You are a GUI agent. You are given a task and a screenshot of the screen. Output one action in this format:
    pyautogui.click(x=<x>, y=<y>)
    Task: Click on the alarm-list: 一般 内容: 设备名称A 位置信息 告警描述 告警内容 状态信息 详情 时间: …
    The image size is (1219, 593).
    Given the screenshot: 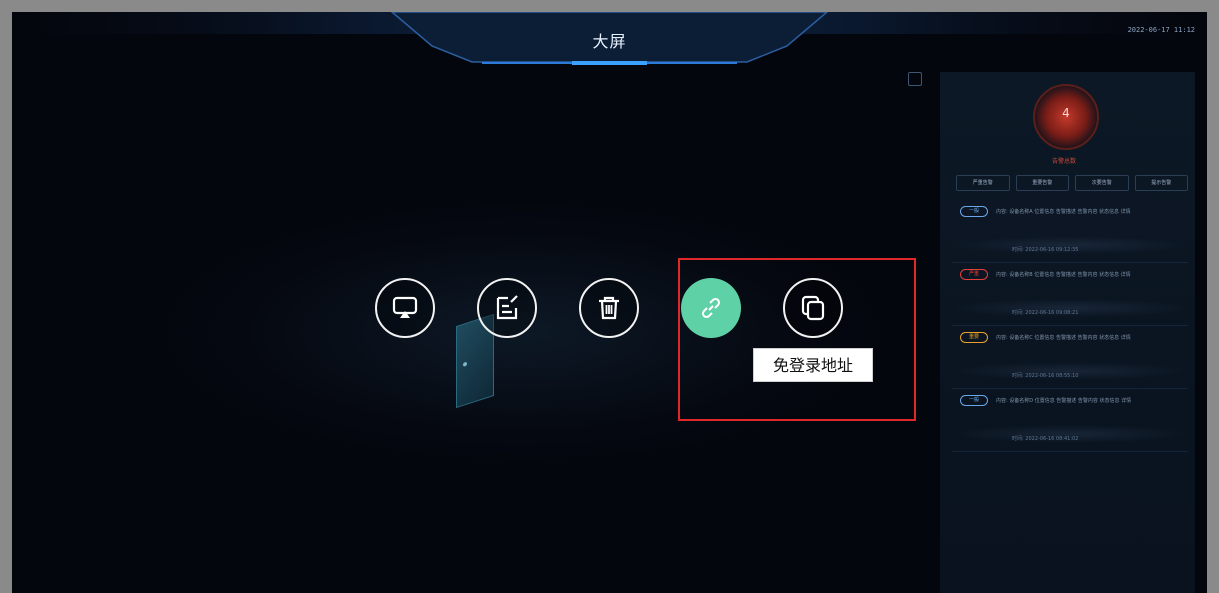 What is the action you would take?
    pyautogui.click(x=1070, y=326)
    